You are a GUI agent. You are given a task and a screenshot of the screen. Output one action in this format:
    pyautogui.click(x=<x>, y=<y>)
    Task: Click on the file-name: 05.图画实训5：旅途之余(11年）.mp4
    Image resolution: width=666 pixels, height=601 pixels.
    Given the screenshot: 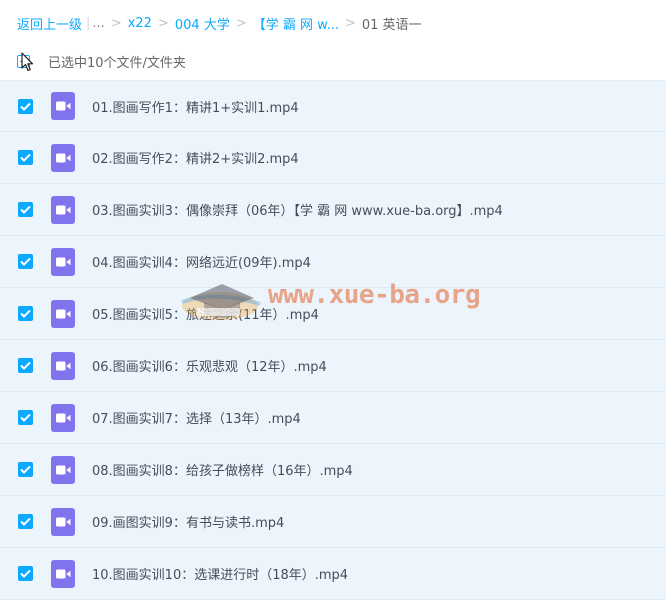 What is the action you would take?
    pyautogui.click(x=205, y=313)
    